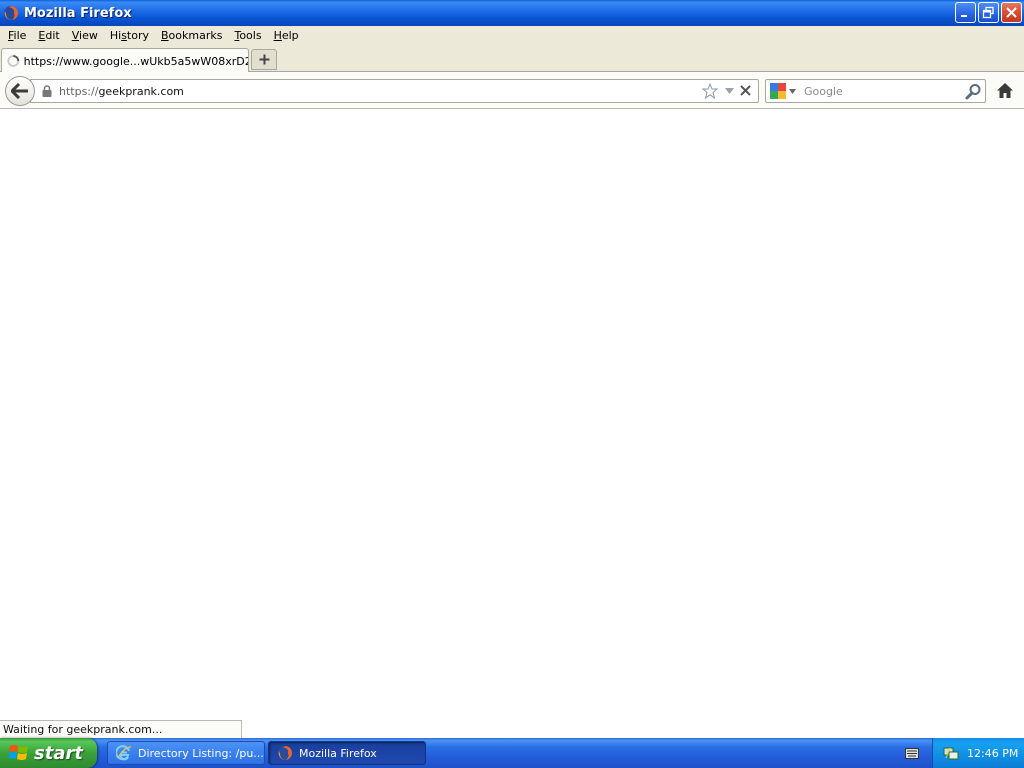 The image size is (1024, 768). I want to click on menu-history: History, so click(129, 36).